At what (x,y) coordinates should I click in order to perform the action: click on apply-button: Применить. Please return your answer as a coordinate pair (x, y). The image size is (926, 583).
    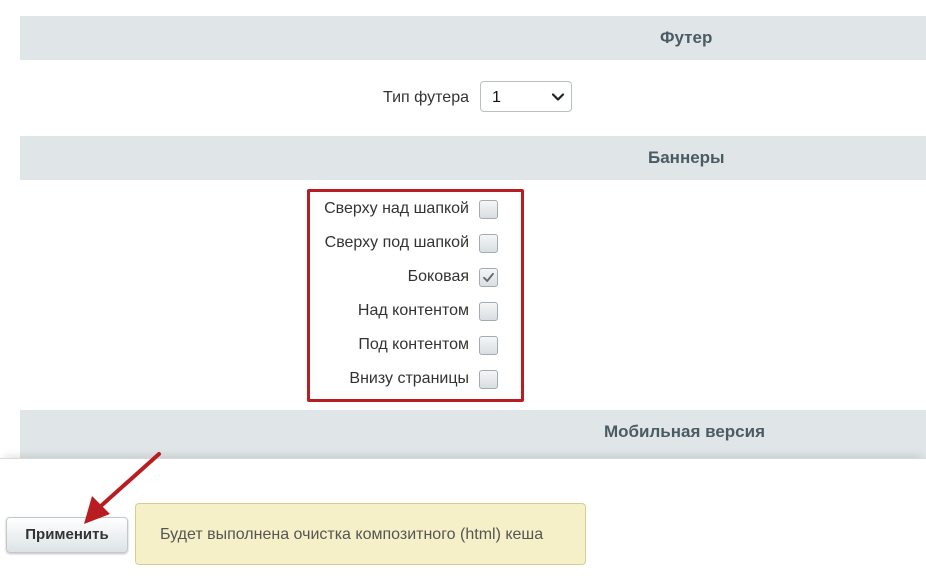
    Looking at the image, I should click on (67, 535).